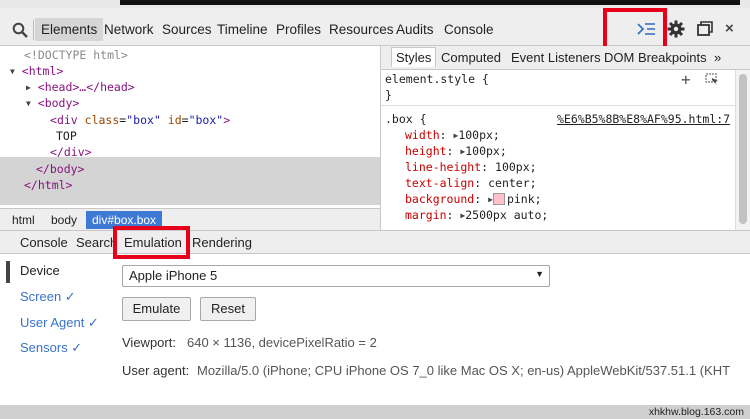 The image size is (750, 419). What do you see at coordinates (52, 103) in the screenshot?
I see `body-node: ▼ <body>` at bounding box center [52, 103].